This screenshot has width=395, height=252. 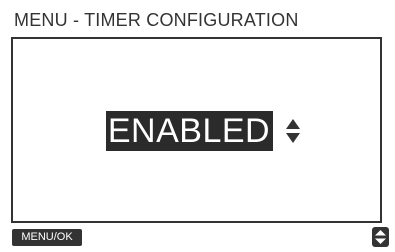 I want to click on scroll-button, so click(x=380, y=237).